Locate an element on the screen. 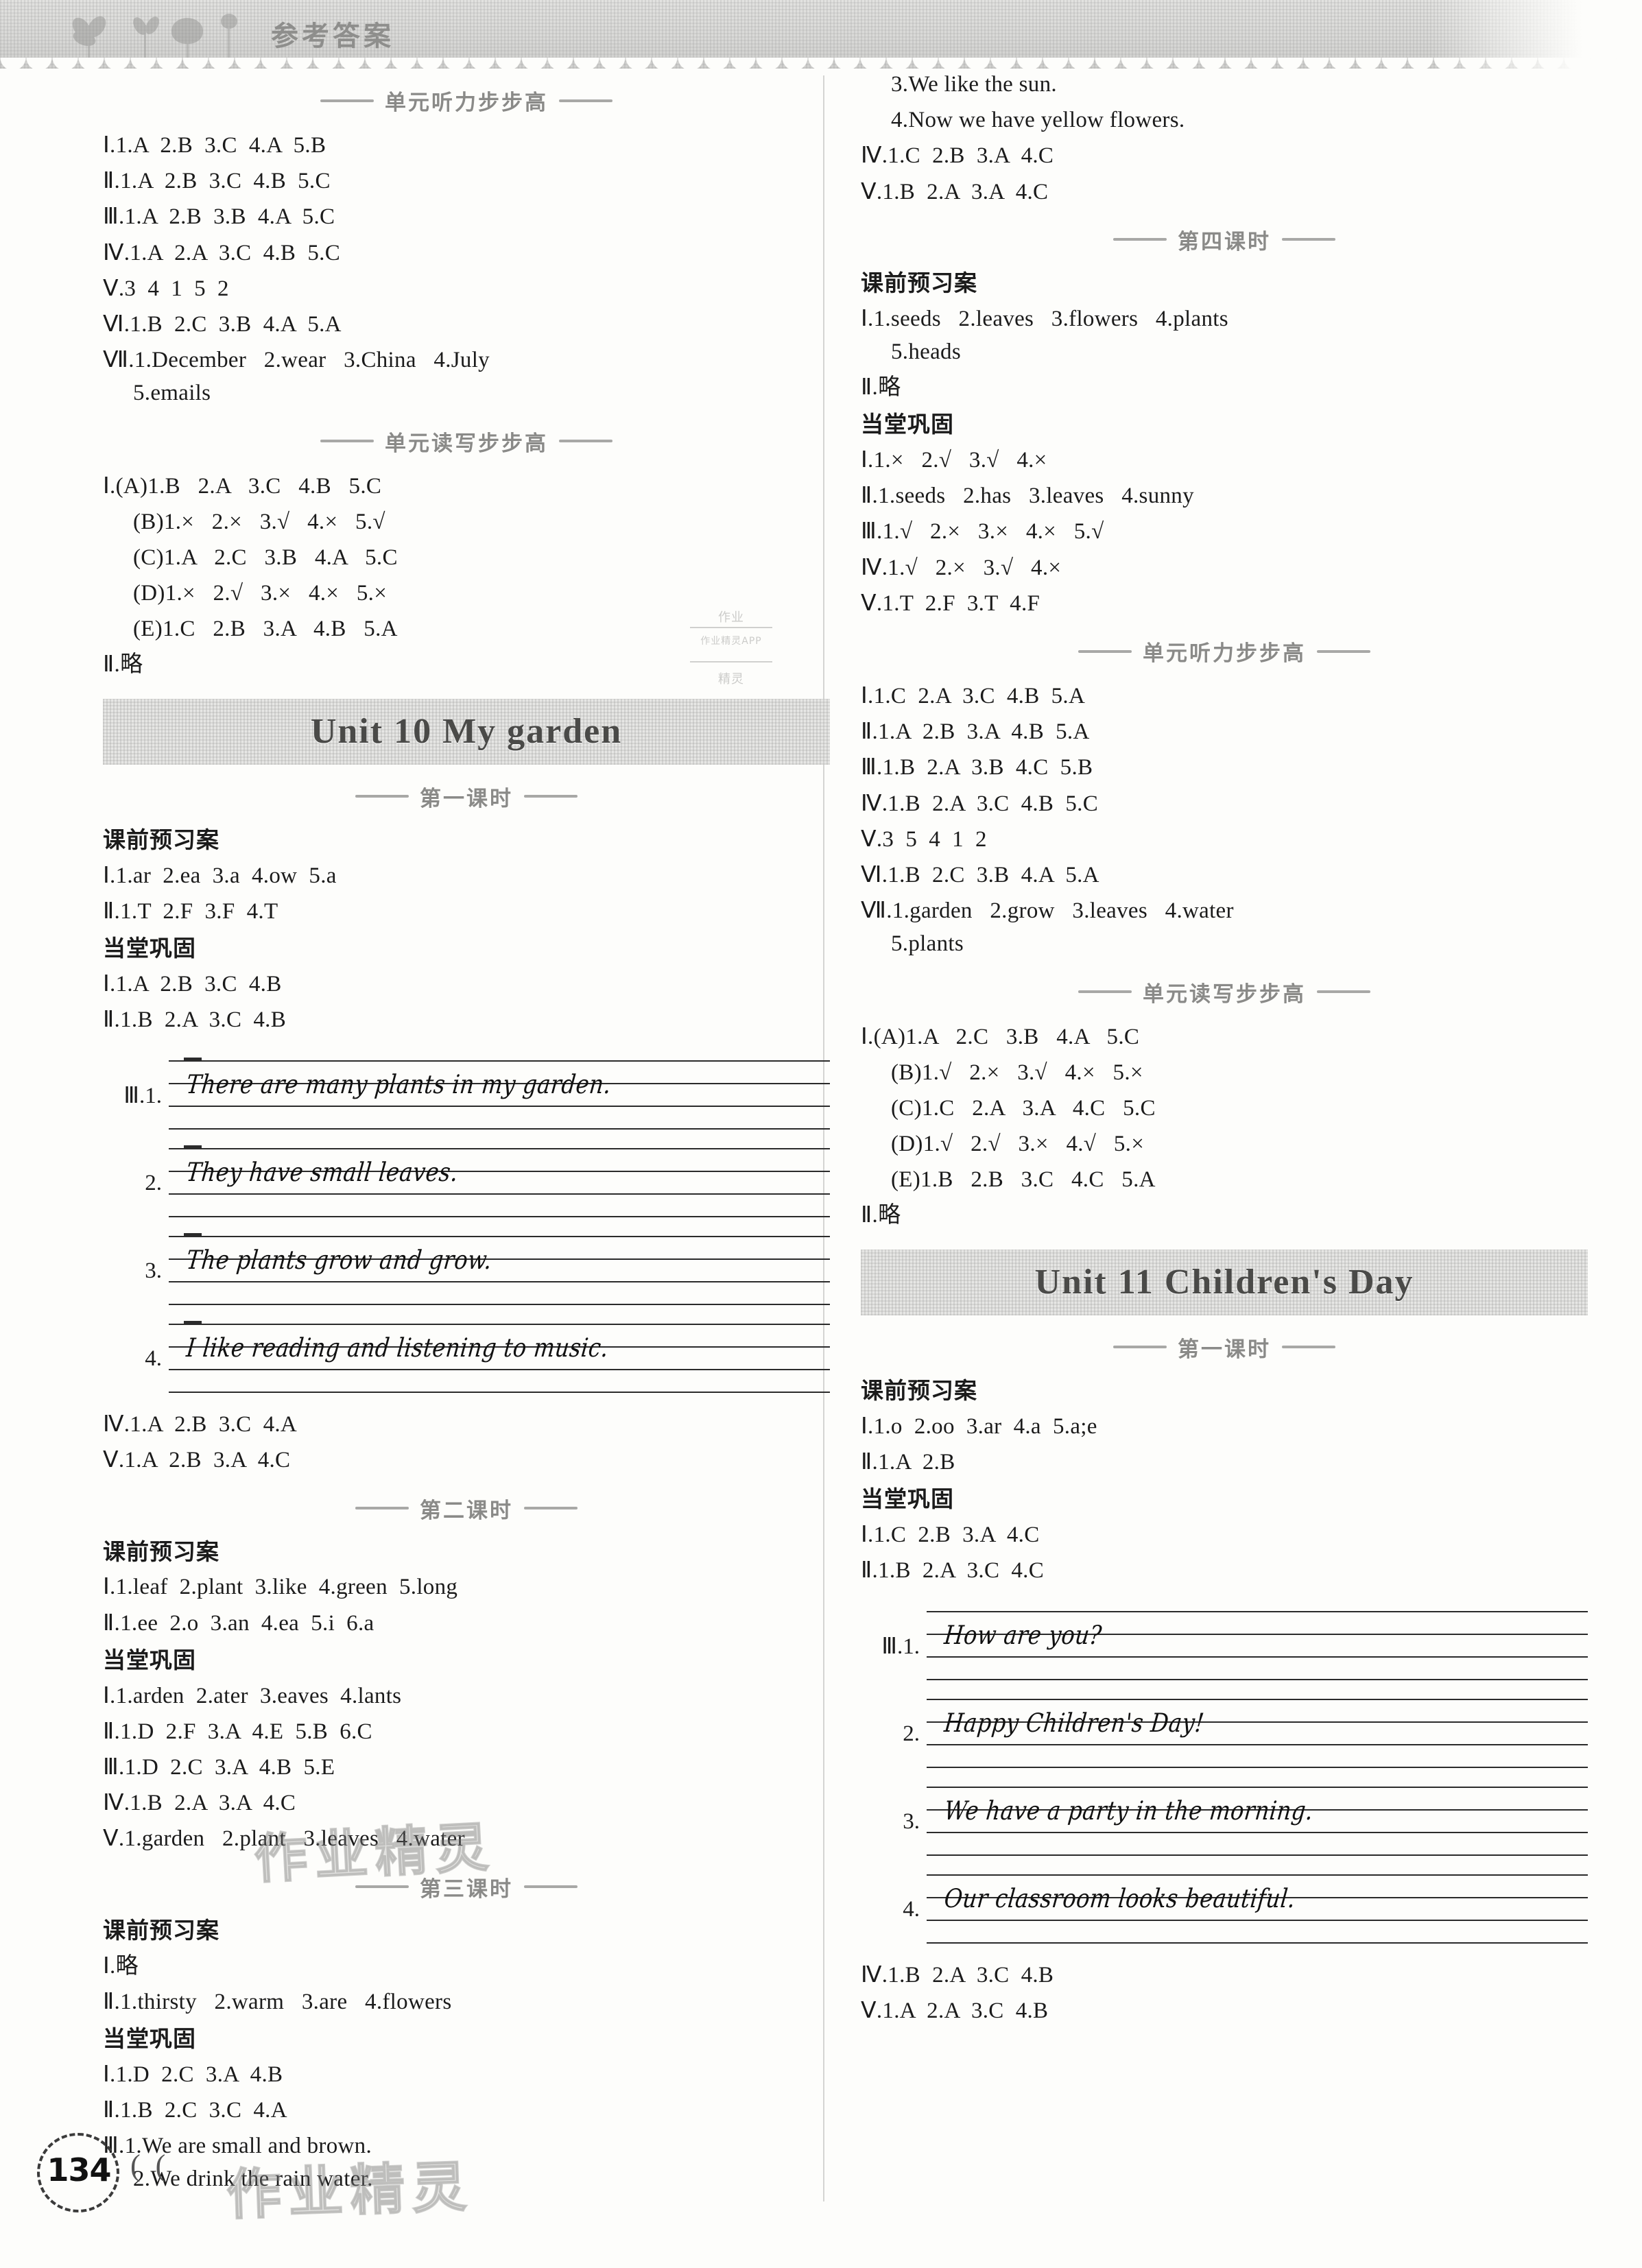 Image resolution: width=1642 pixels, height=2268 pixels. section-heading-lesson-3: 第三课时 is located at coordinates (467, 1887).